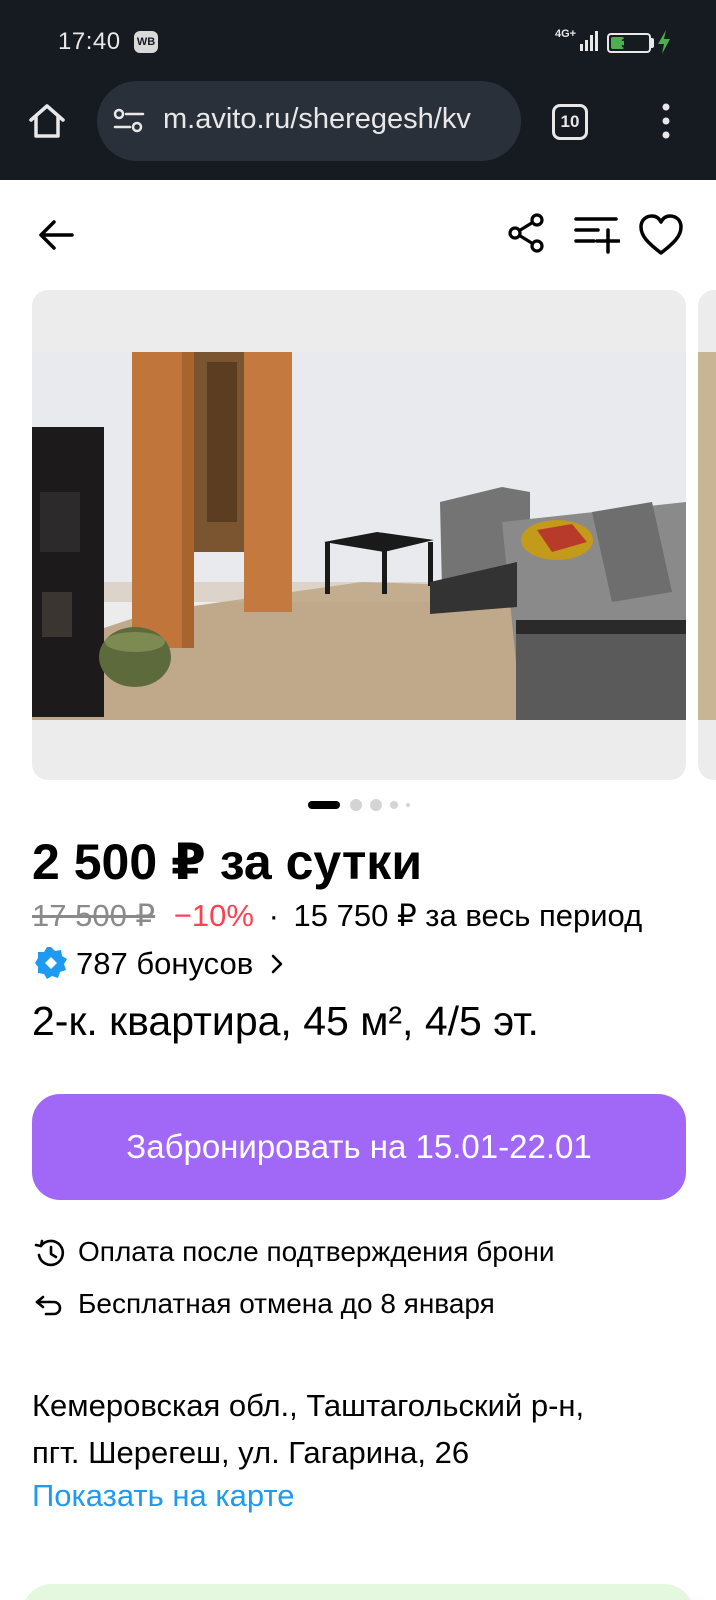 This screenshot has height=1600, width=716. Describe the element at coordinates (57, 235) in the screenshot. I see `back-arrow-icon` at that location.